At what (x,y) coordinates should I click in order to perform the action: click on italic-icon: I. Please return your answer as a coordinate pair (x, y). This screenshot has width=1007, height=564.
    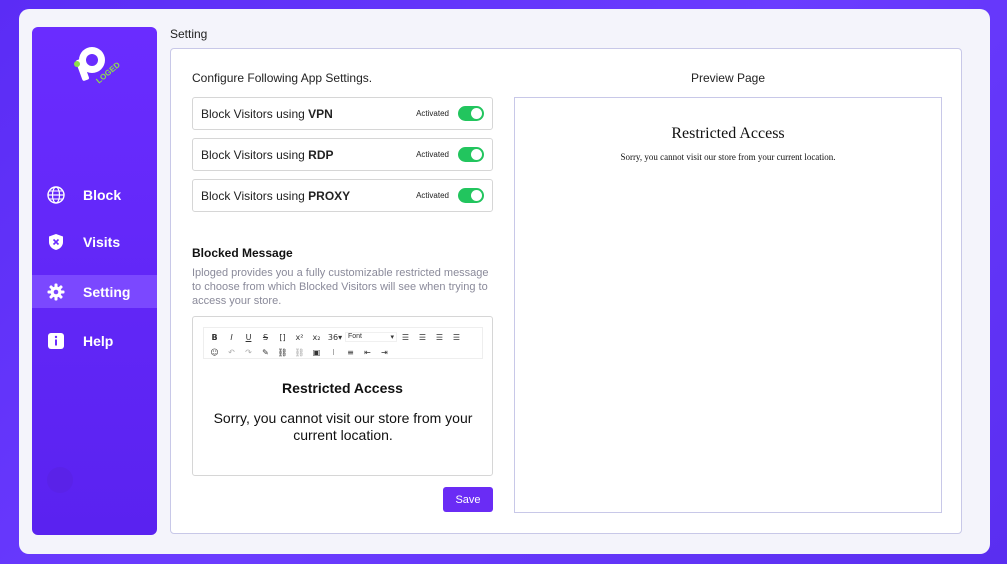
    Looking at the image, I should click on (231, 337).